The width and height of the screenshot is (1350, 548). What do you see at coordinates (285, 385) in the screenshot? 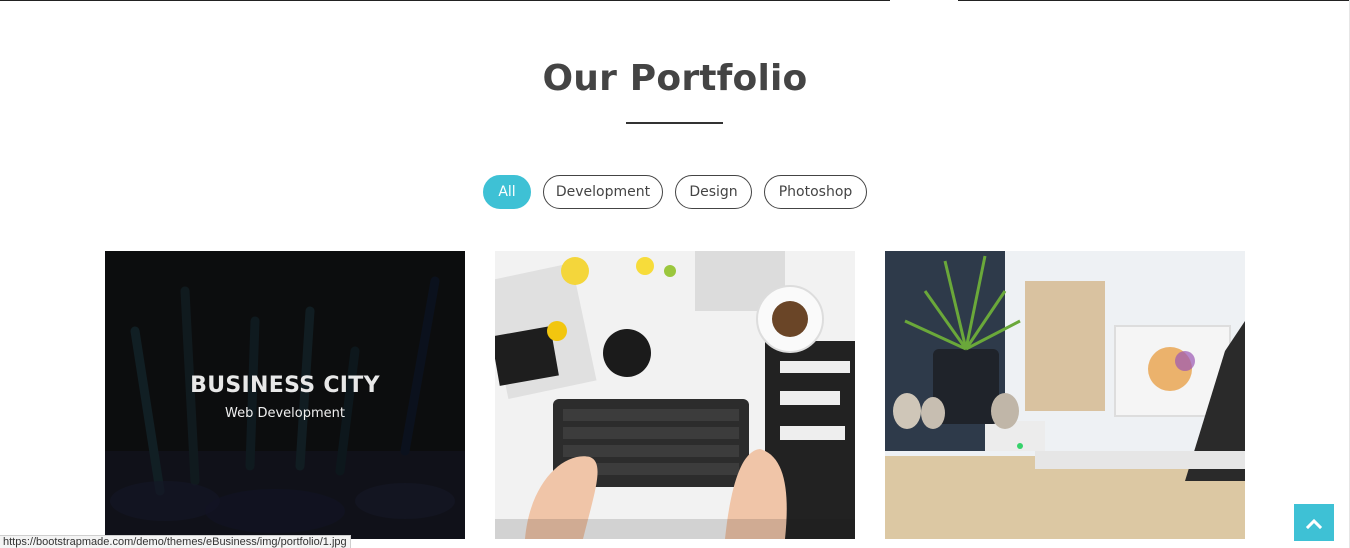
I see `item-title: BUSINESS CITY` at bounding box center [285, 385].